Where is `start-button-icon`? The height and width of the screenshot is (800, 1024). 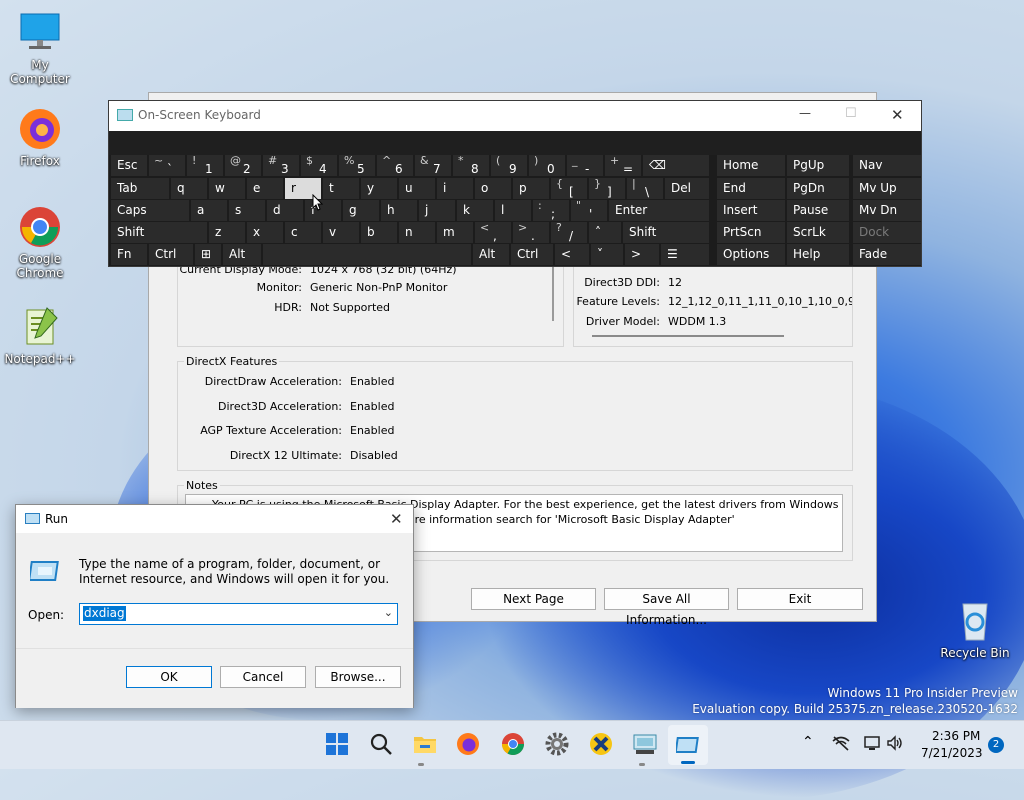 start-button-icon is located at coordinates (337, 744).